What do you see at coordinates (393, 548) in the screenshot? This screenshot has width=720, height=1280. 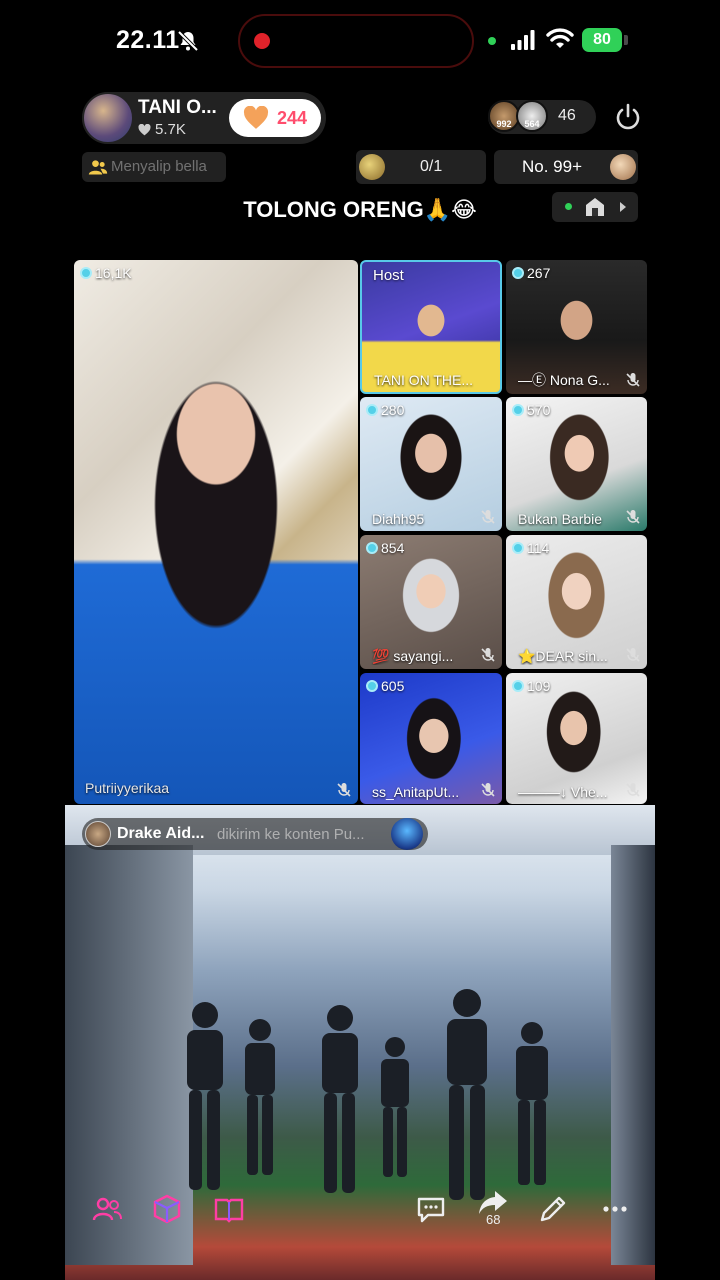 I see `tile-viewer-count: 854` at bounding box center [393, 548].